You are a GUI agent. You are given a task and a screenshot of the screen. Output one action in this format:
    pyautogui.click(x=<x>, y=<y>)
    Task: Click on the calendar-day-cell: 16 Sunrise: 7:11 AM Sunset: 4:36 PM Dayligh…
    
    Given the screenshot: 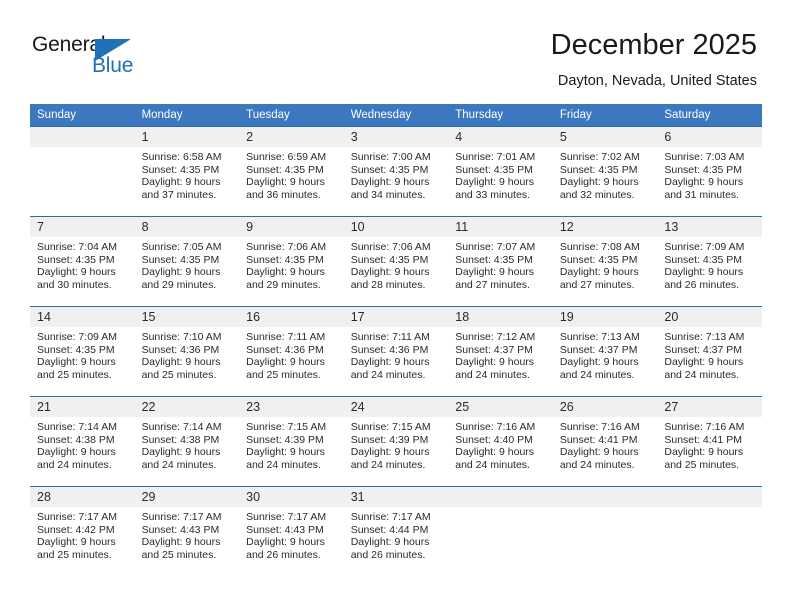 What is the action you would take?
    pyautogui.click(x=291, y=351)
    